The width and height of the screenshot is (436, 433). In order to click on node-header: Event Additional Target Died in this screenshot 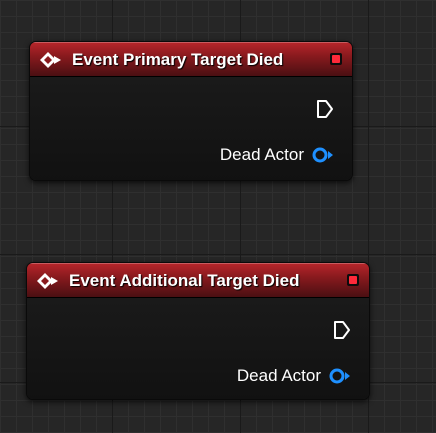, I will do `click(198, 280)`.